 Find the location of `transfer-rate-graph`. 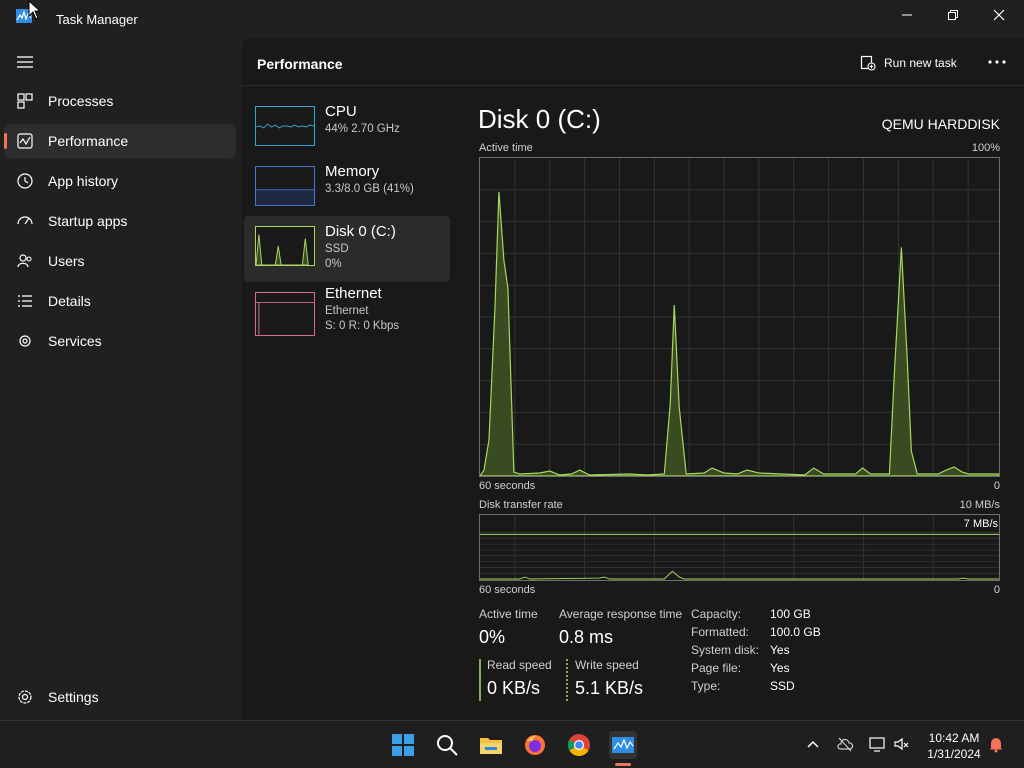

transfer-rate-graph is located at coordinates (739, 547).